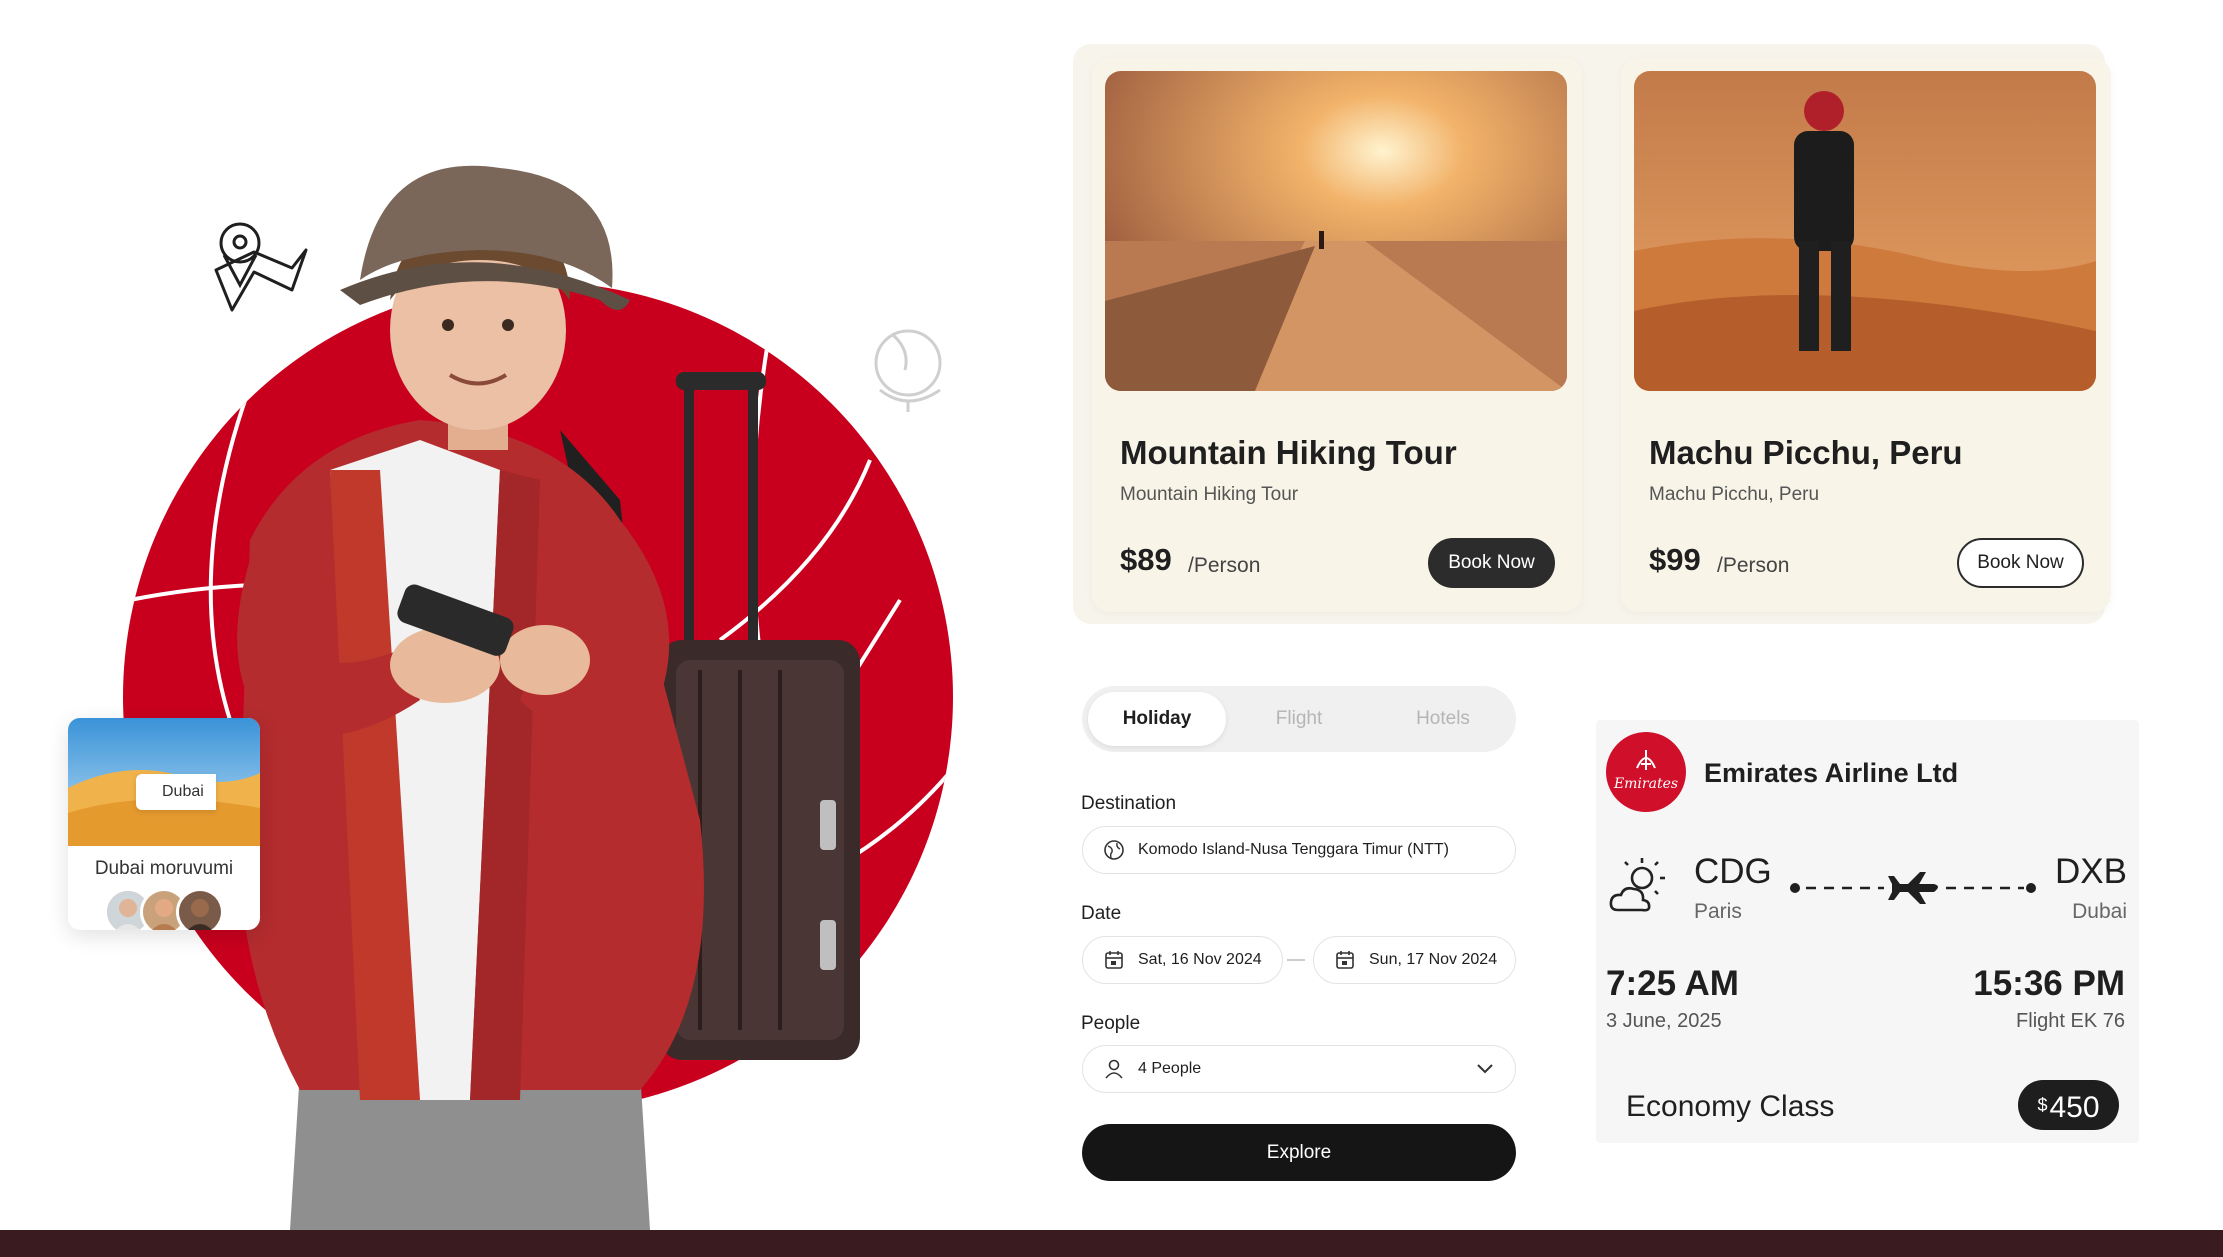 Image resolution: width=2223 pixels, height=1257 pixels. What do you see at coordinates (1299, 1152) in the screenshot?
I see `explore-button: Explore` at bounding box center [1299, 1152].